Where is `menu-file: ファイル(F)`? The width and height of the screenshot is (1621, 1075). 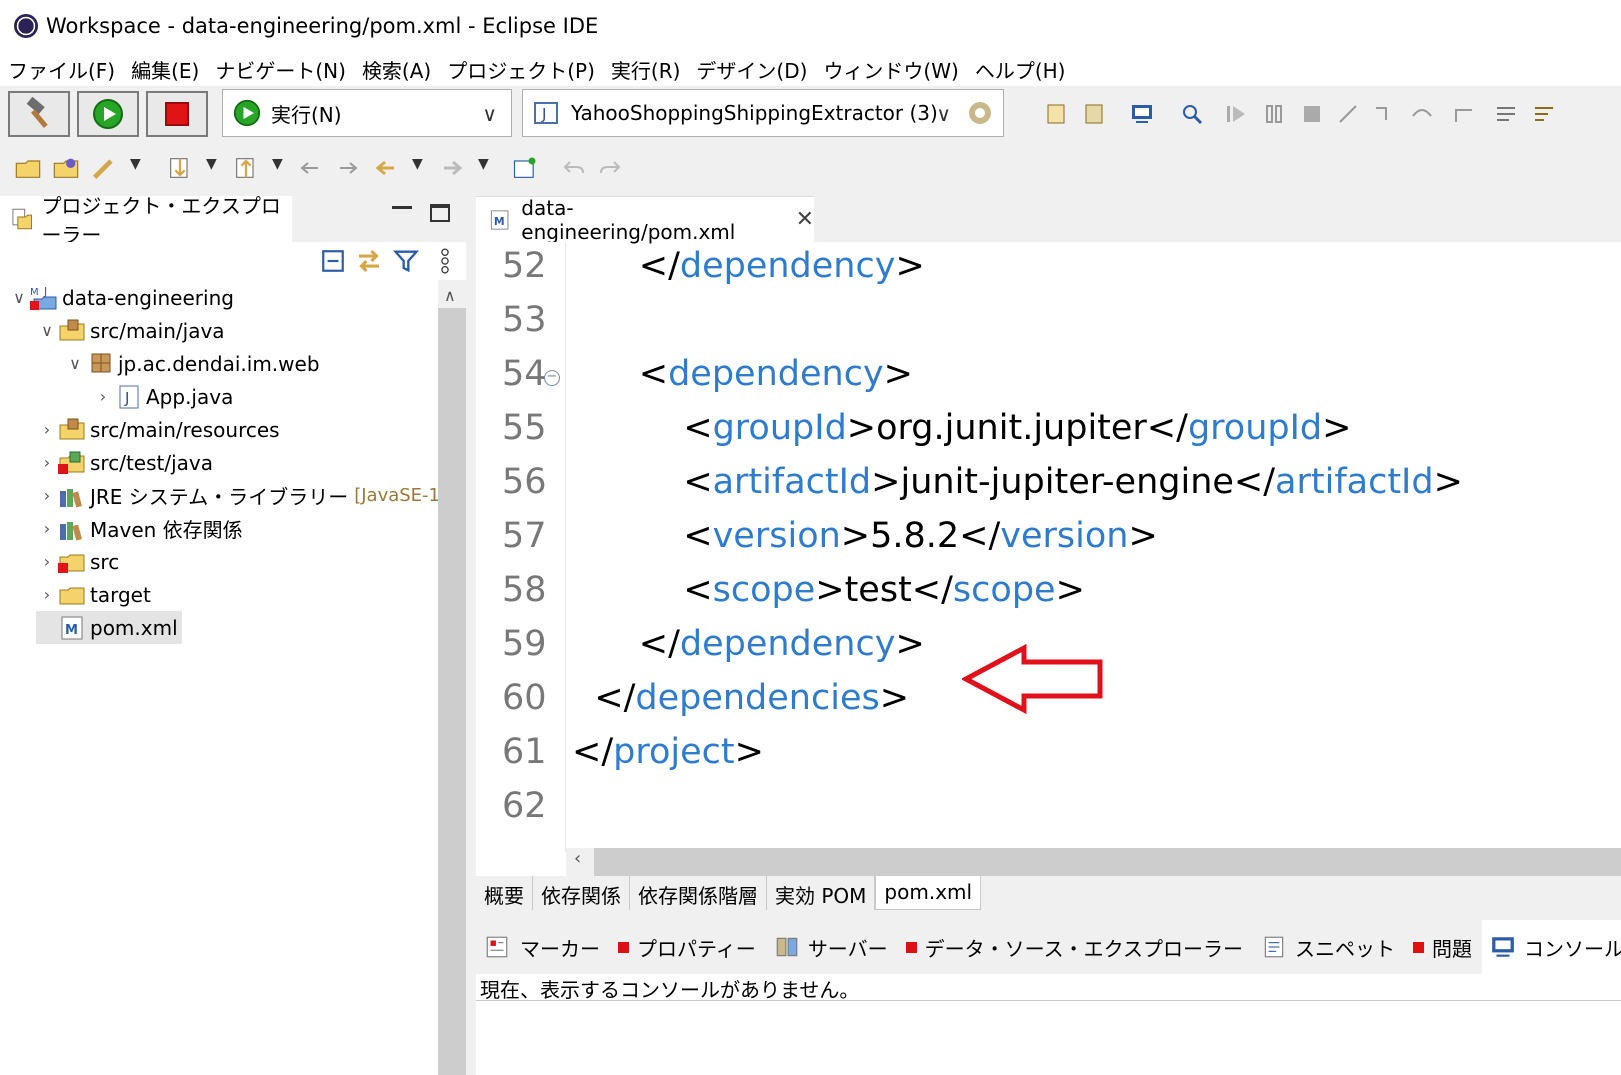 menu-file: ファイル(F) is located at coordinates (61, 69).